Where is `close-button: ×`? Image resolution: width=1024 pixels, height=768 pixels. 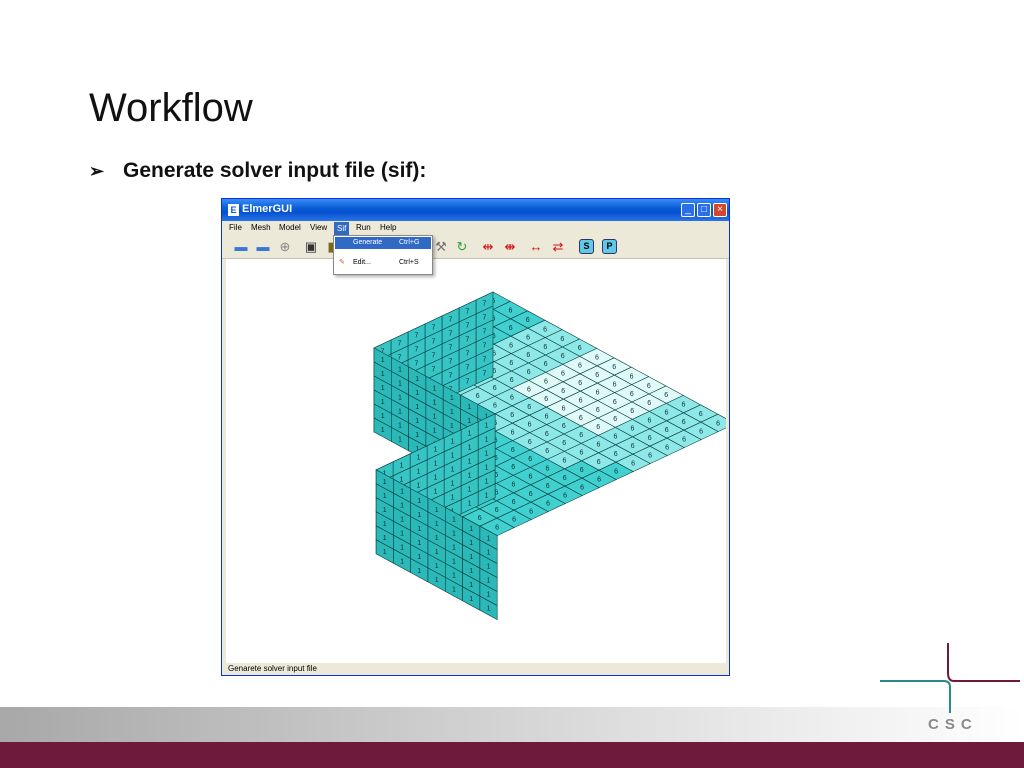
close-button: × is located at coordinates (720, 210).